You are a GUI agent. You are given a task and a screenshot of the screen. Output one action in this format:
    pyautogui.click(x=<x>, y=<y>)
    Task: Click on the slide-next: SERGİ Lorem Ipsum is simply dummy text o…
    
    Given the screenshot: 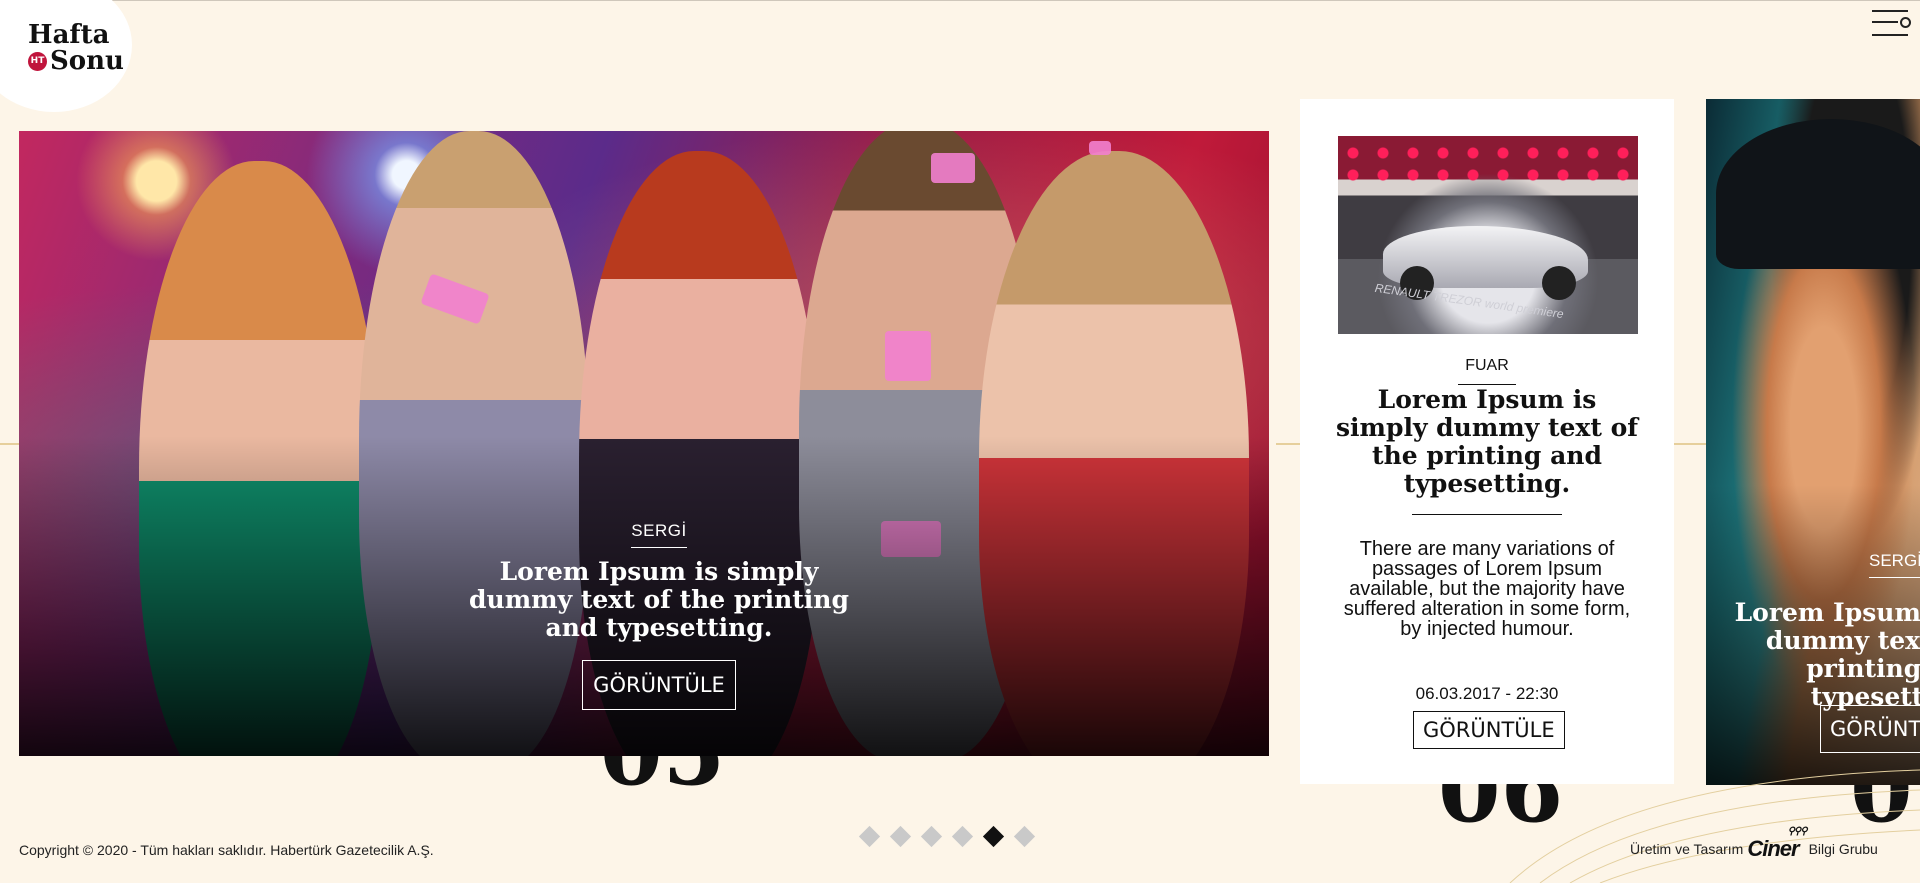 What is the action you would take?
    pyautogui.click(x=1813, y=442)
    